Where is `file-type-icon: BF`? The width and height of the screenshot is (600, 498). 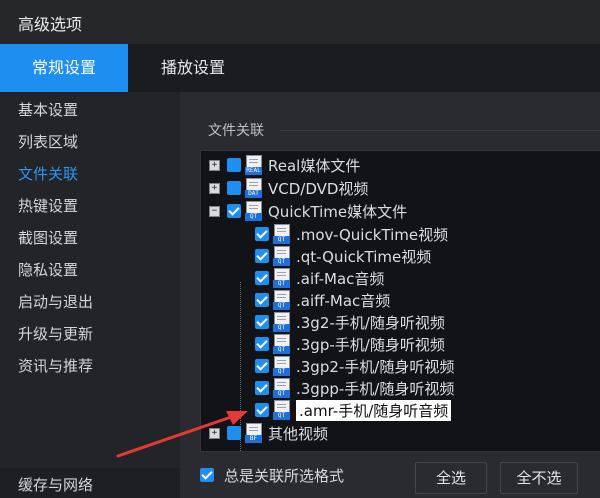 file-type-icon: BF is located at coordinates (253, 433).